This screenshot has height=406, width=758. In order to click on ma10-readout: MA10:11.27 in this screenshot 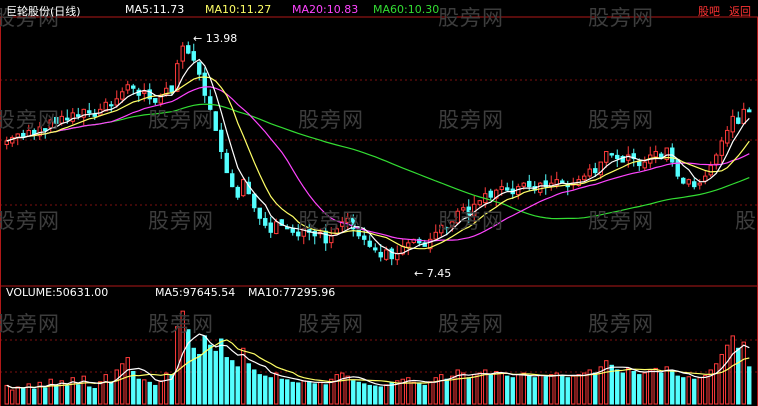, I will do `click(238, 9)`.